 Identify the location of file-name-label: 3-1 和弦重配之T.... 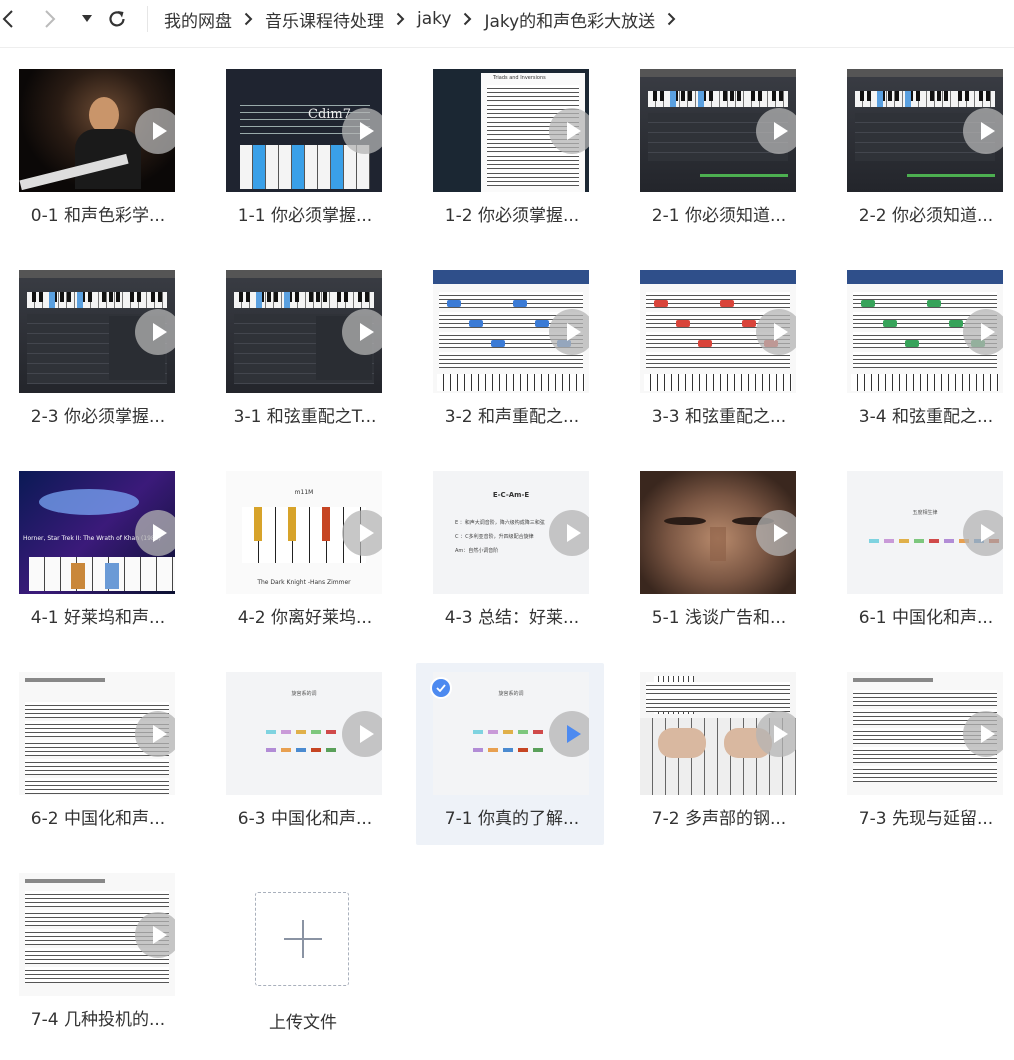
(305, 417).